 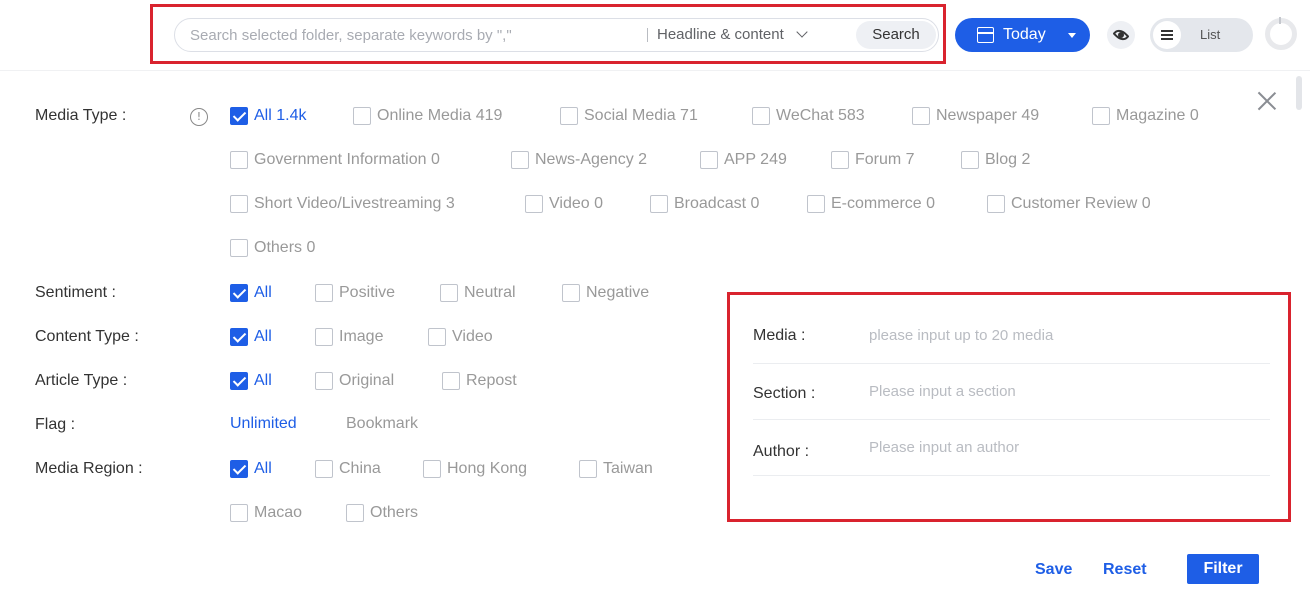 I want to click on media-type-option: Broadcast 0, so click(x=704, y=204).